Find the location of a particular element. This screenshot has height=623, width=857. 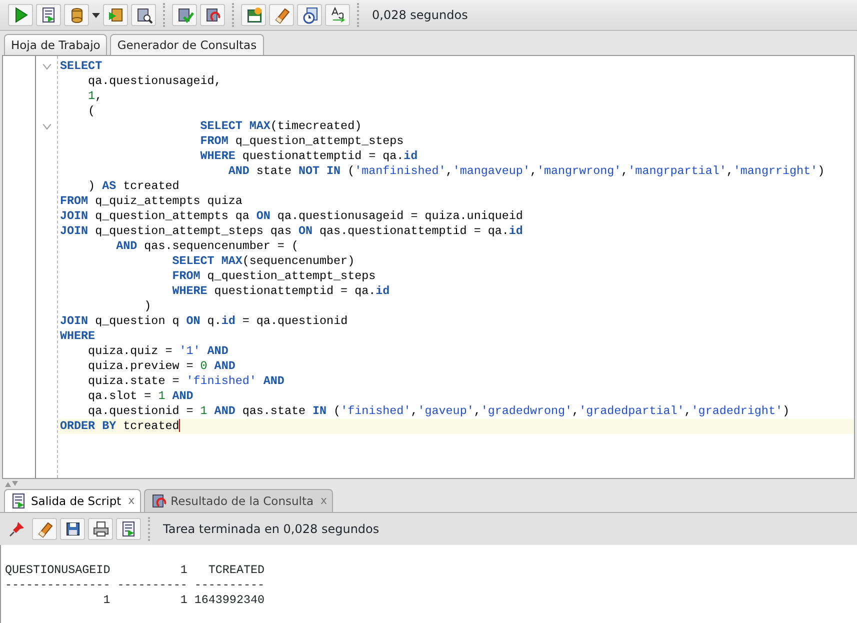

run-script-button is located at coordinates (48, 15).